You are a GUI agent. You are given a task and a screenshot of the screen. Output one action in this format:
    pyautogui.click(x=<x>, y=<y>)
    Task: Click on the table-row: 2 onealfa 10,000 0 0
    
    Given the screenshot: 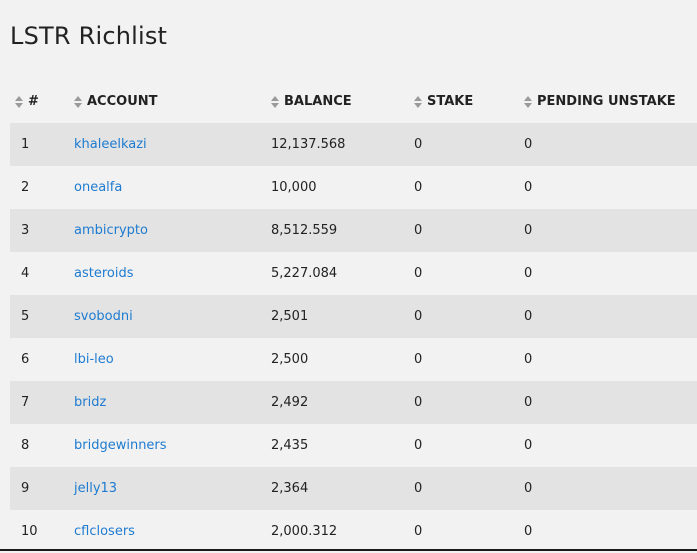 What is the action you would take?
    pyautogui.click(x=353, y=187)
    